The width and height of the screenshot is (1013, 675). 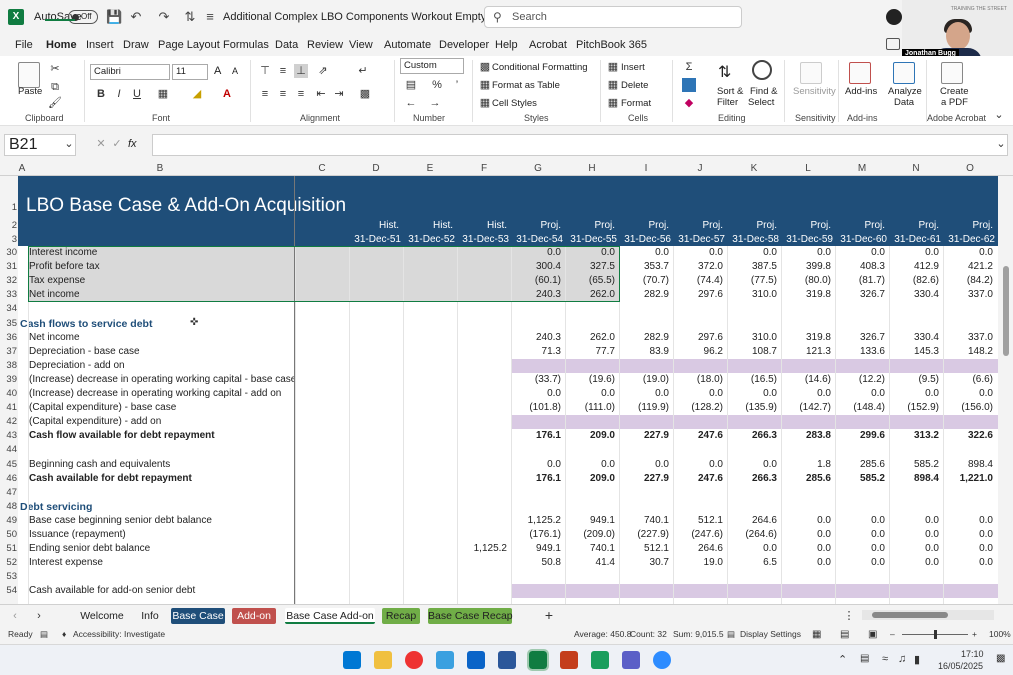 What do you see at coordinates (700, 168) in the screenshot?
I see `column-header-j: J` at bounding box center [700, 168].